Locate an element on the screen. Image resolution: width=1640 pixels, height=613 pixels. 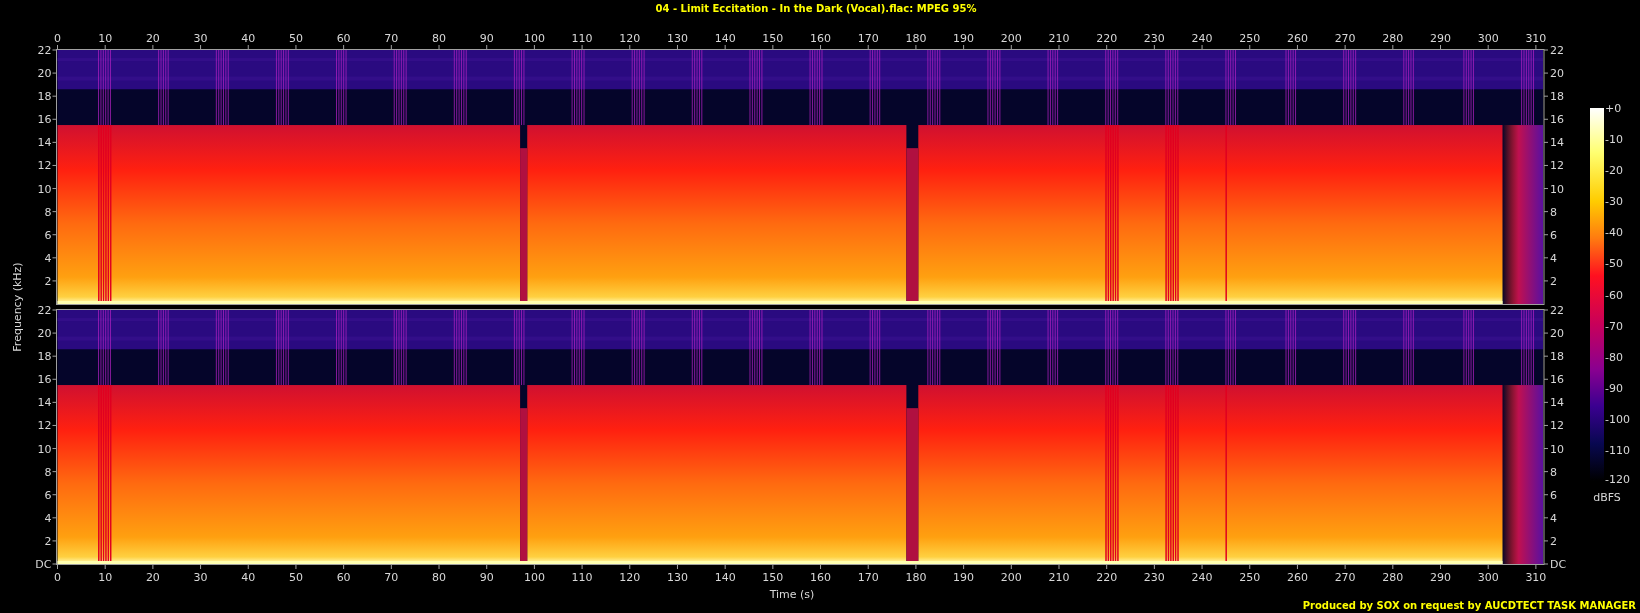
time-axis-label: Time (s) is located at coordinates (792, 594).